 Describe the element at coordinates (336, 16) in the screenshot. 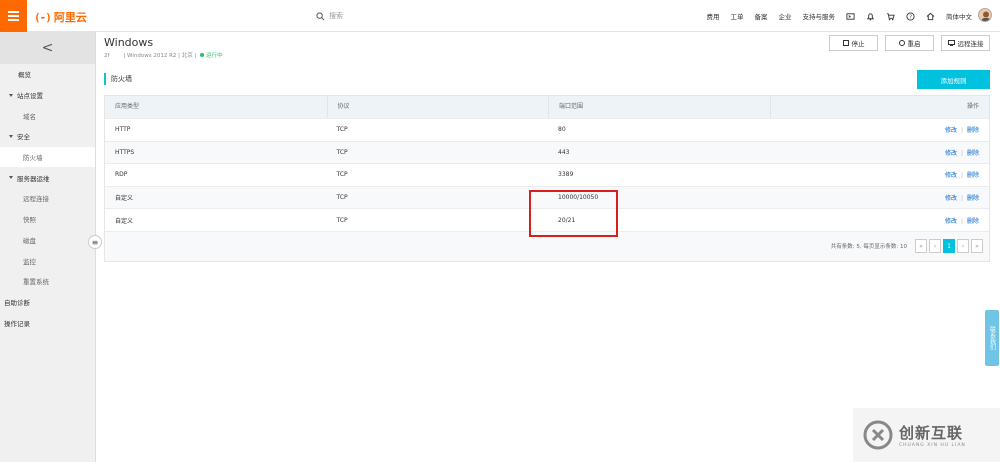

I see `search-placeholder: 搜索` at that location.